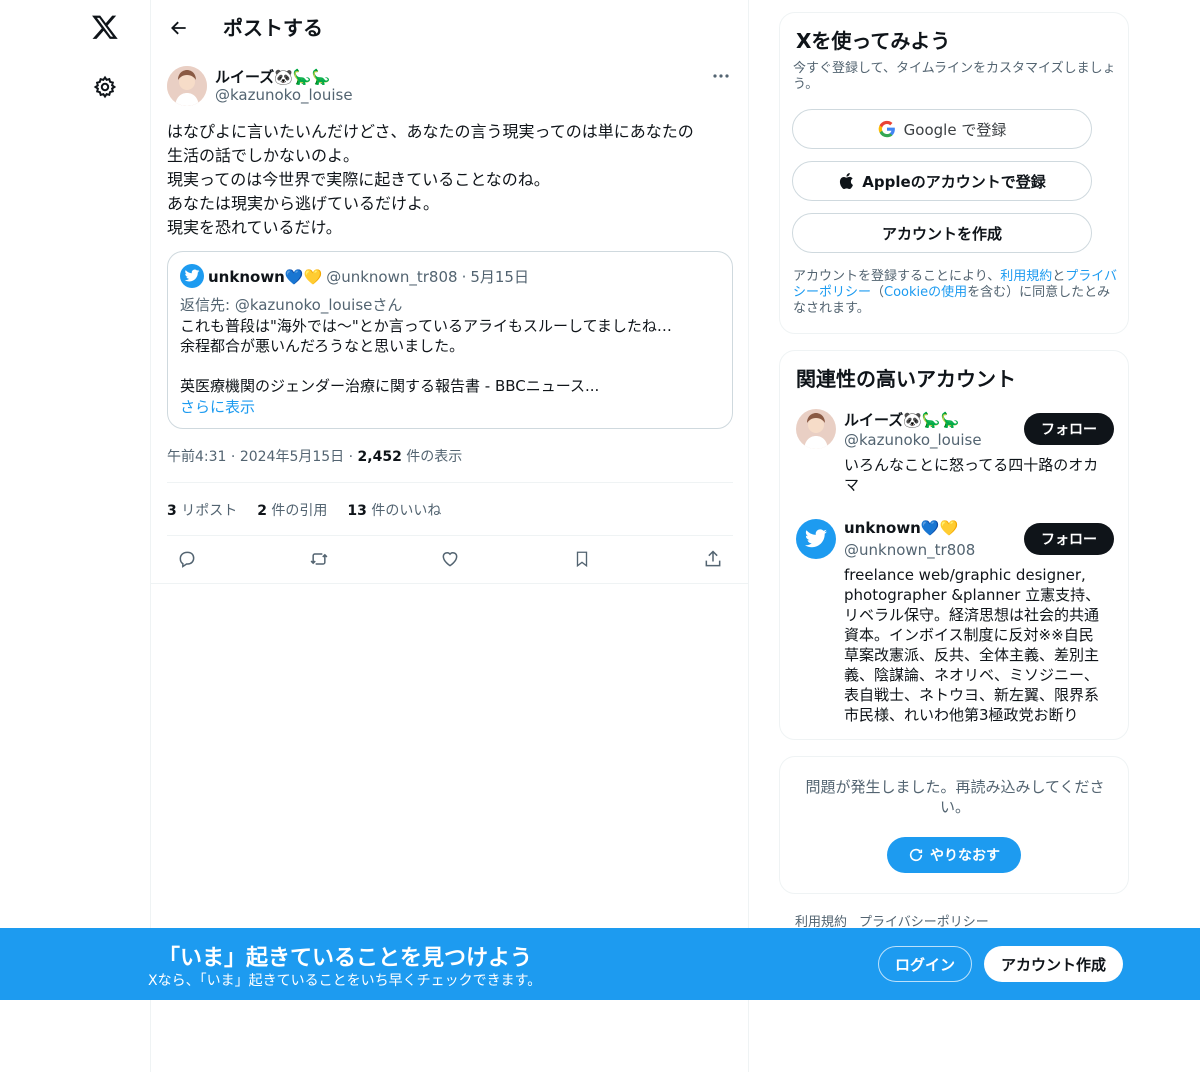 This screenshot has width=1200, height=1072. Describe the element at coordinates (345, 981) in the screenshot. I see `banner-subtitle: Xなら、「いま」起きていることをいち早くチェックできます。` at that location.